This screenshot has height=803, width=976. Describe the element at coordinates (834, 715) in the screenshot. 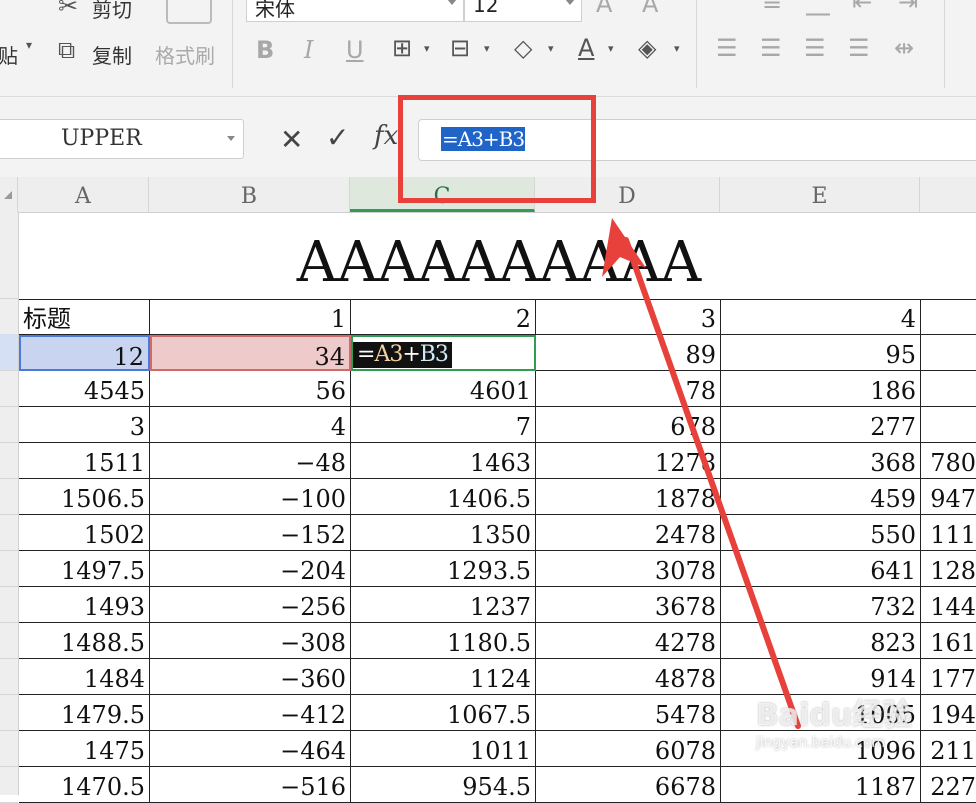

I see `watermark-brand: Baidu经验` at that location.